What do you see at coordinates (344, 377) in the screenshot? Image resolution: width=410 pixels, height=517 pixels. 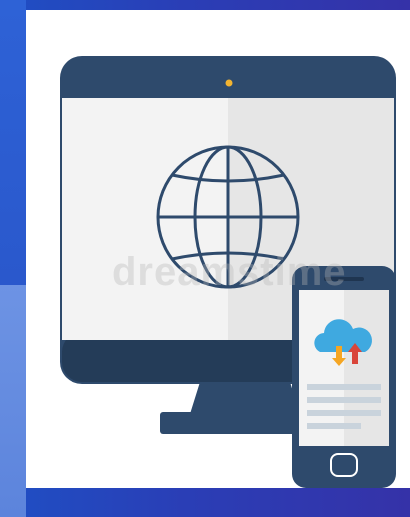 I see `smartphone-icon` at bounding box center [344, 377].